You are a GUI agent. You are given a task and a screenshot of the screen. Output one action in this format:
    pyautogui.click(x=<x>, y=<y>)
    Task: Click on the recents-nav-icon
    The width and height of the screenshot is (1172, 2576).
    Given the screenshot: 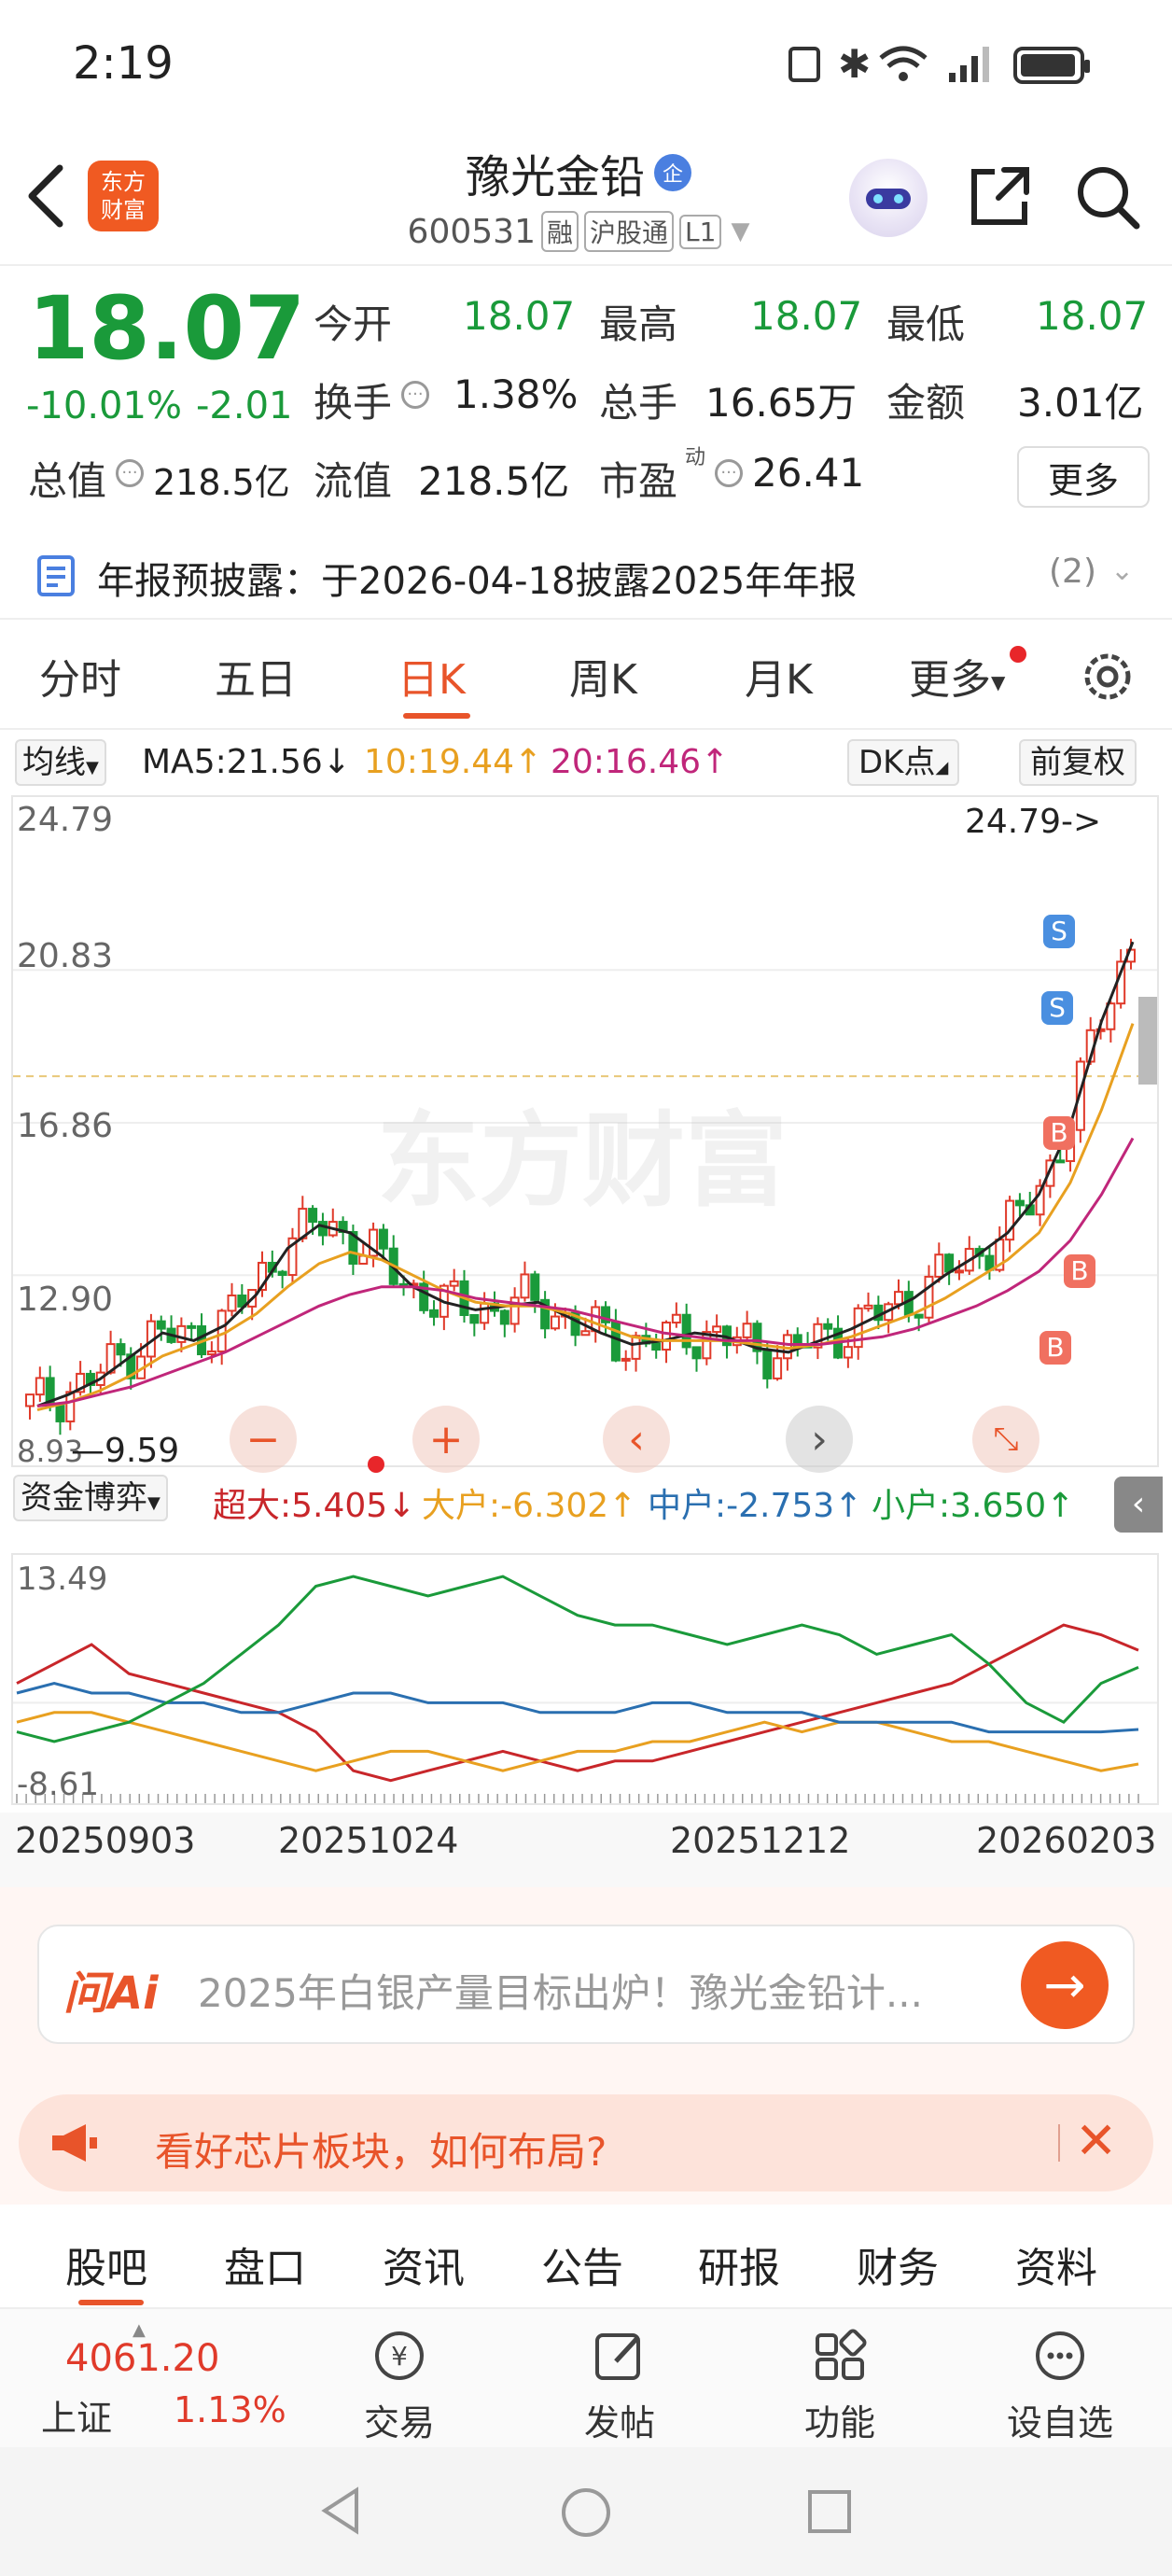 What is the action you would take?
    pyautogui.click(x=829, y=2511)
    